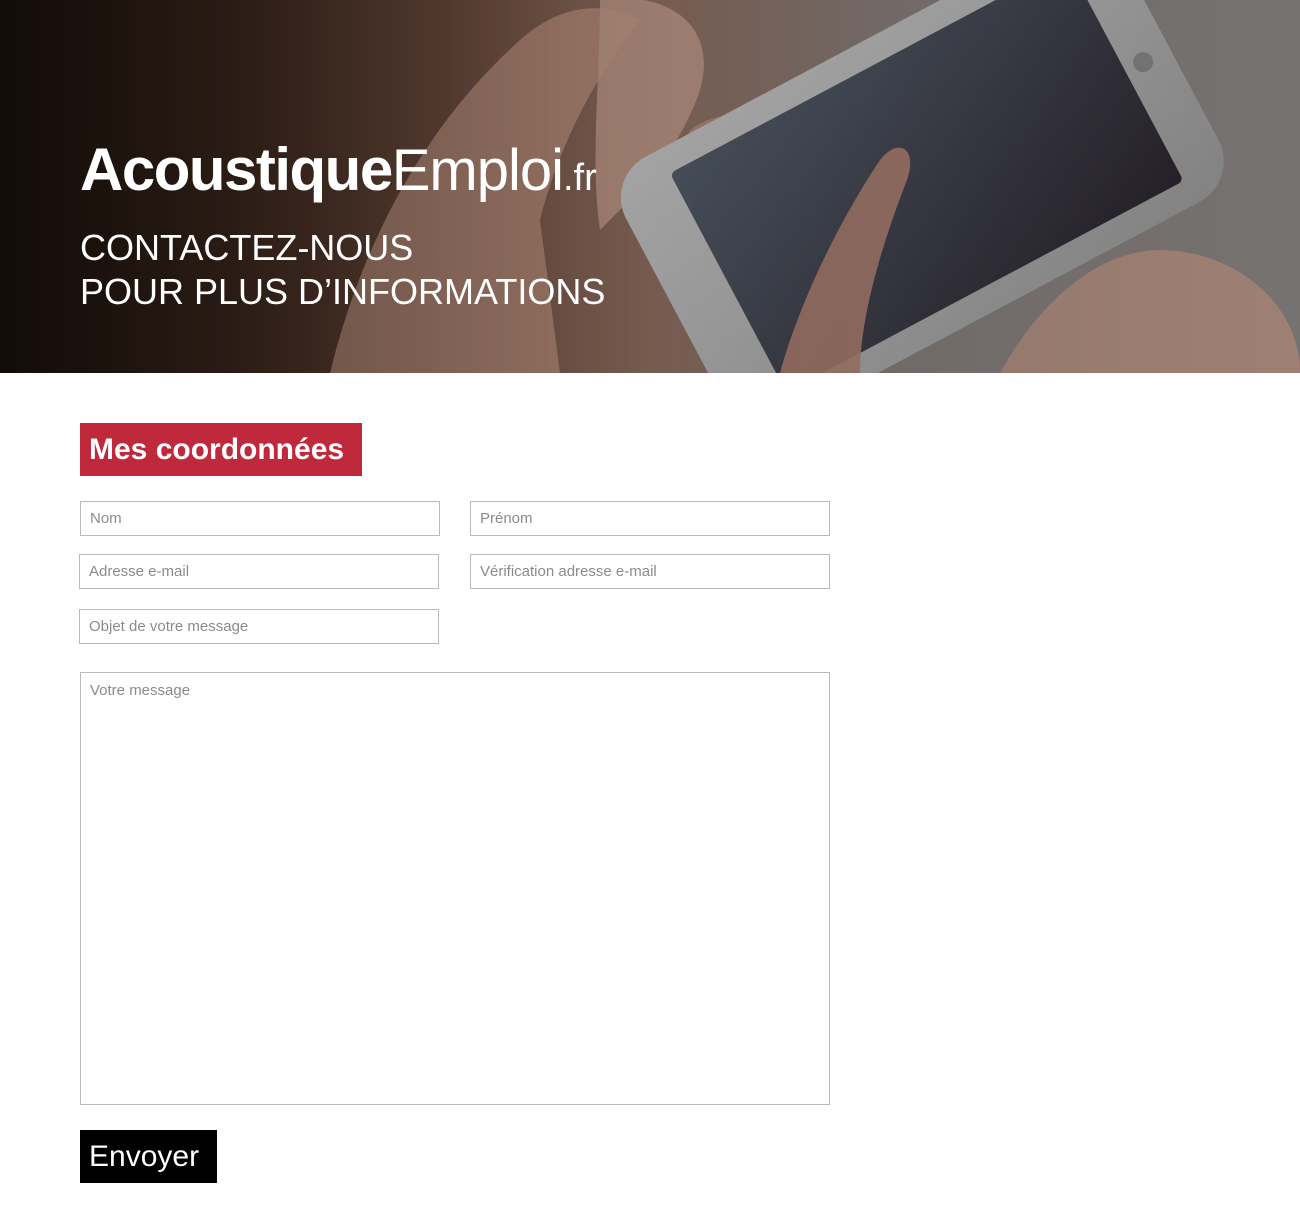 This screenshot has height=1213, width=1300. What do you see at coordinates (342, 270) in the screenshot?
I see `hero-tagline: CONTACTEZ-NOUS POUR PLUS D’INFORMATIONS` at bounding box center [342, 270].